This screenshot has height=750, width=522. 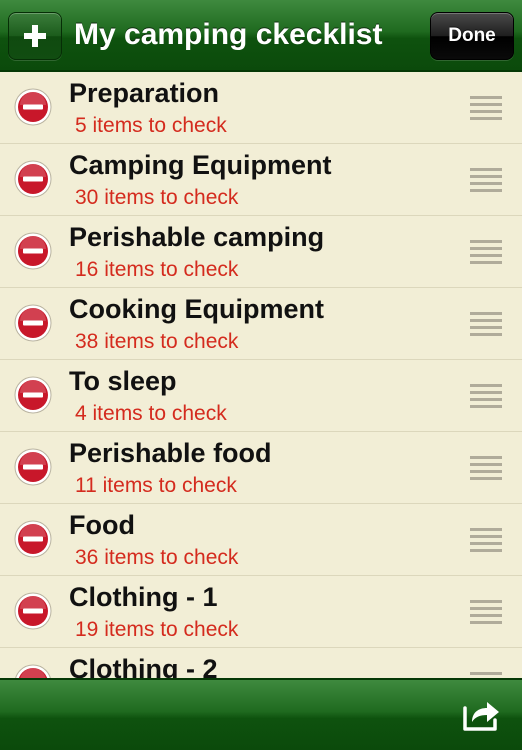 What do you see at coordinates (143, 597) in the screenshot?
I see `list-title: Clothing - 1` at bounding box center [143, 597].